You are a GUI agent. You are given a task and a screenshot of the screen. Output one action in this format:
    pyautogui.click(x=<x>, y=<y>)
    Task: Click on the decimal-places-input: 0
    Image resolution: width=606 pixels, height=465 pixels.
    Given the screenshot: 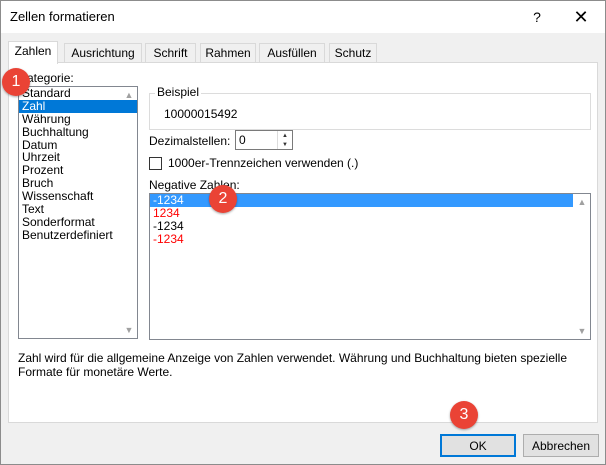 What is the action you would take?
    pyautogui.click(x=242, y=140)
    